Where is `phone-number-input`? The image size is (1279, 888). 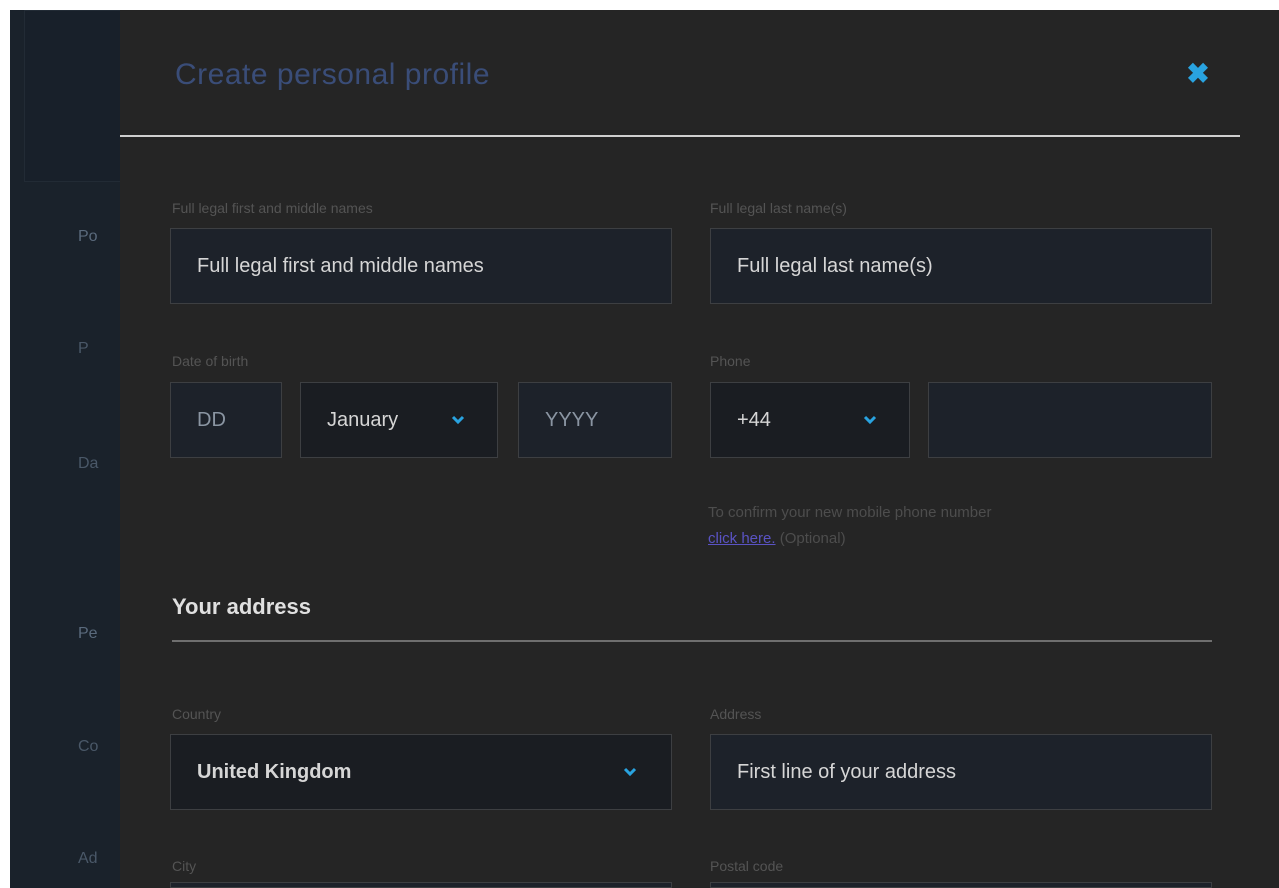
phone-number-input is located at coordinates (1070, 420).